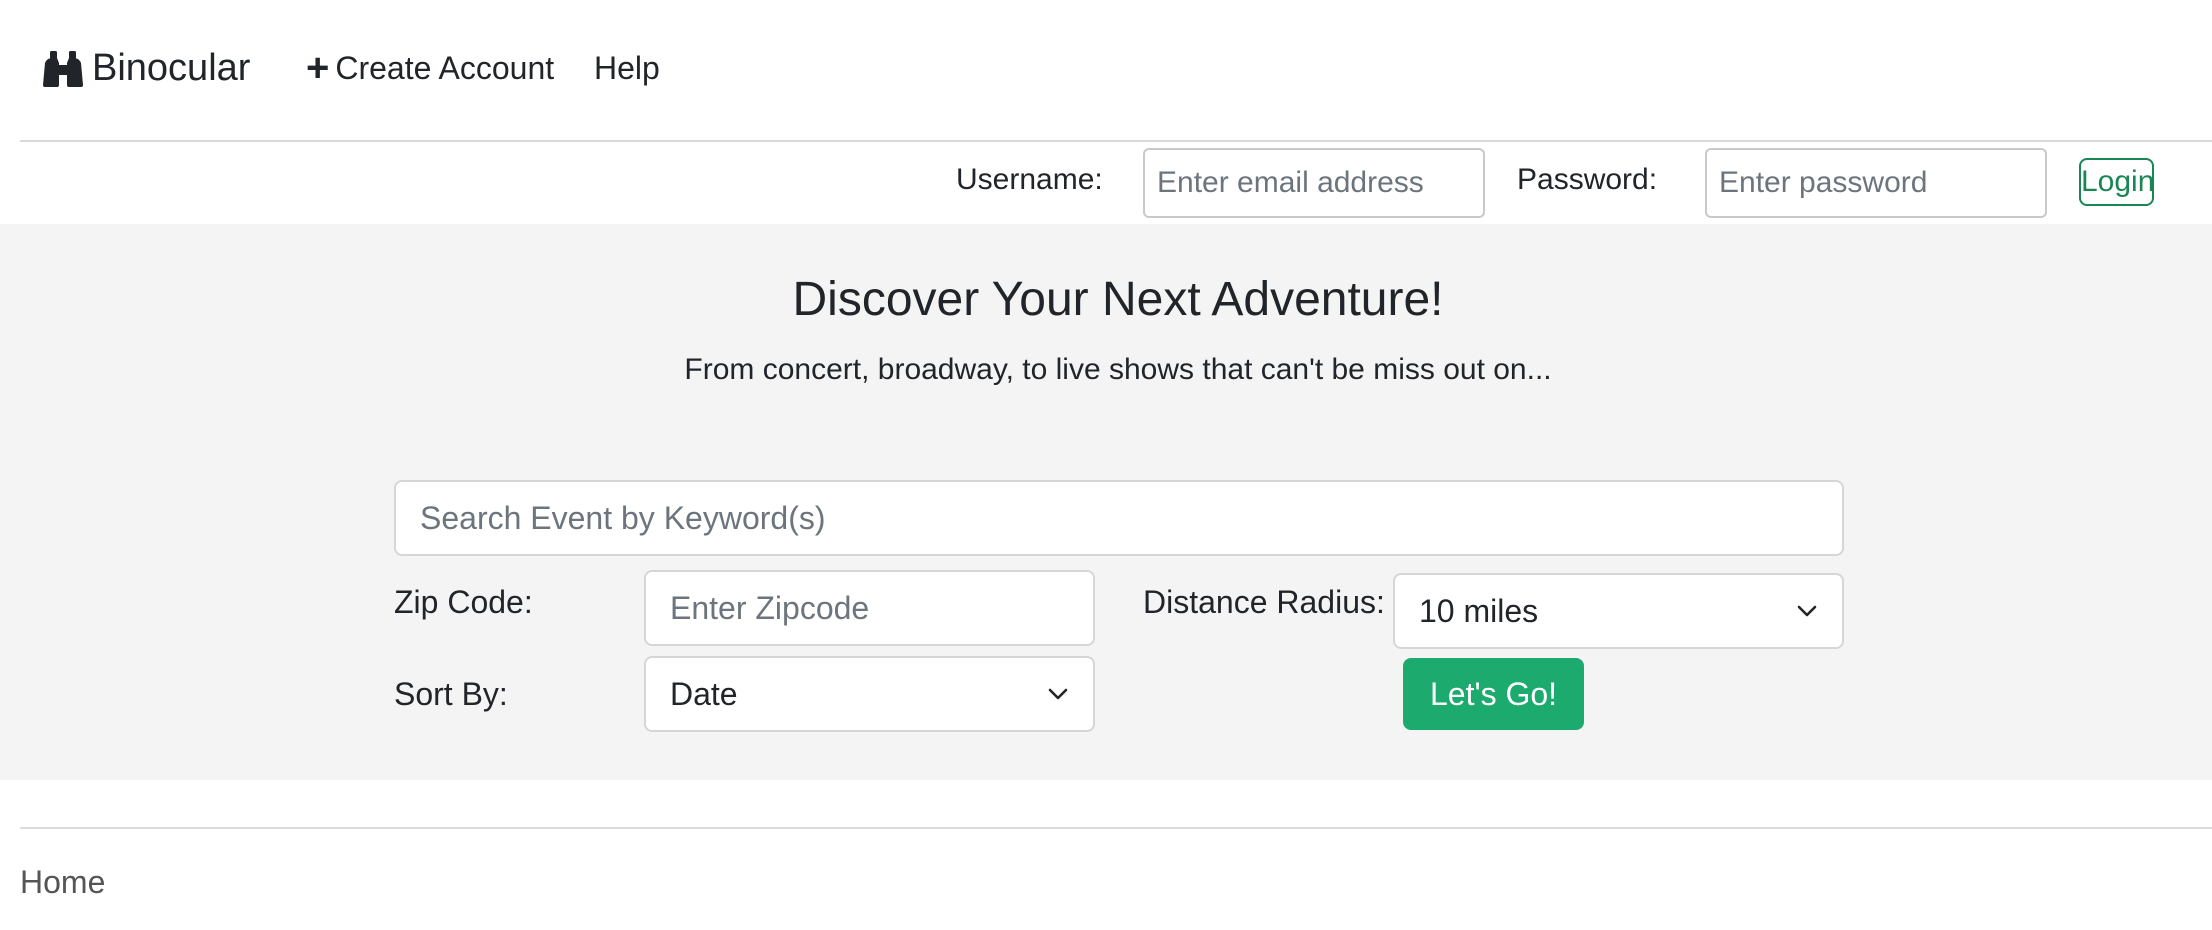 The width and height of the screenshot is (2212, 930). What do you see at coordinates (1029, 179) in the screenshot?
I see `username-label: Username:` at bounding box center [1029, 179].